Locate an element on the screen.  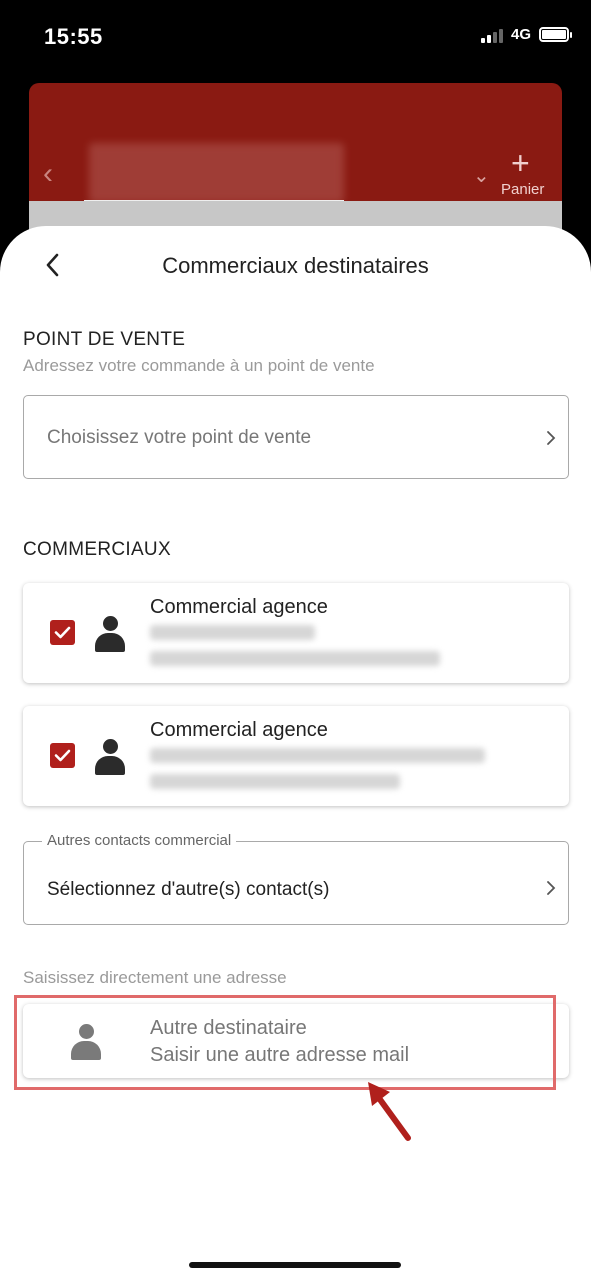
status-bar: 15:55 4G is located at coordinates (295, 36).